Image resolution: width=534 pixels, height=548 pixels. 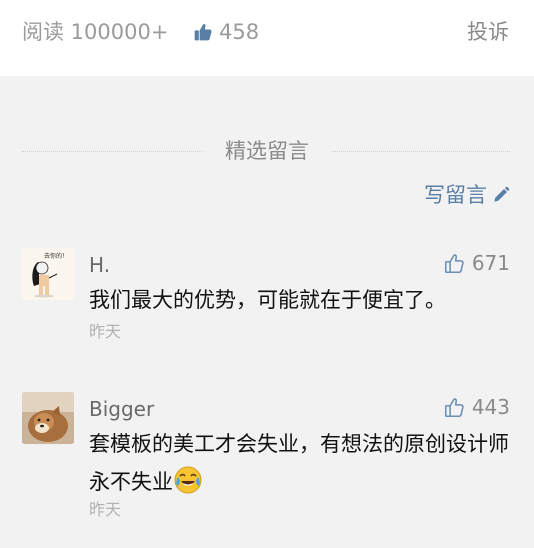 What do you see at coordinates (188, 480) in the screenshot?
I see `crying-laughing-emoji-icon` at bounding box center [188, 480].